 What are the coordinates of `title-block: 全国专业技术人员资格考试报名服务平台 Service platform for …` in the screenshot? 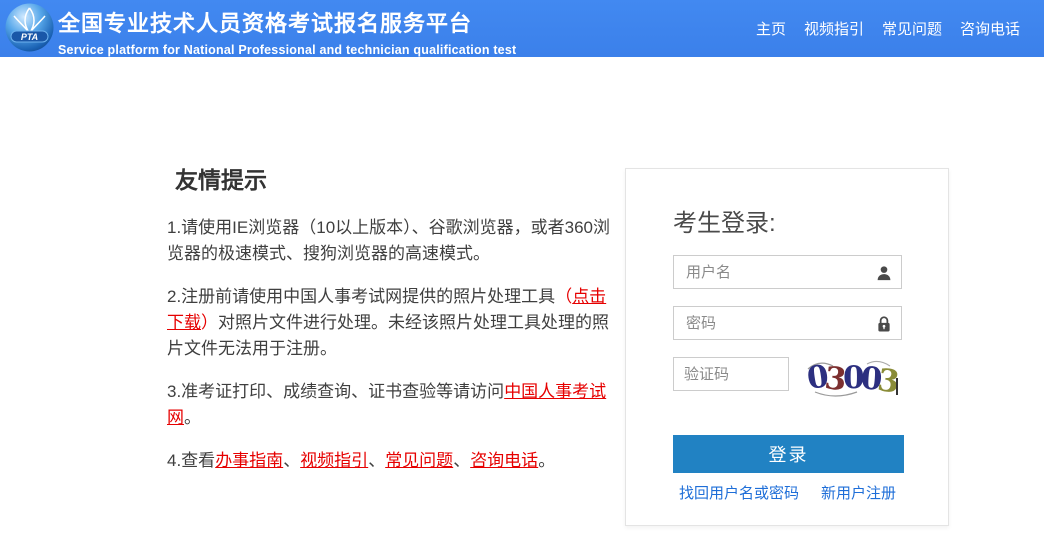 It's located at (287, 31).